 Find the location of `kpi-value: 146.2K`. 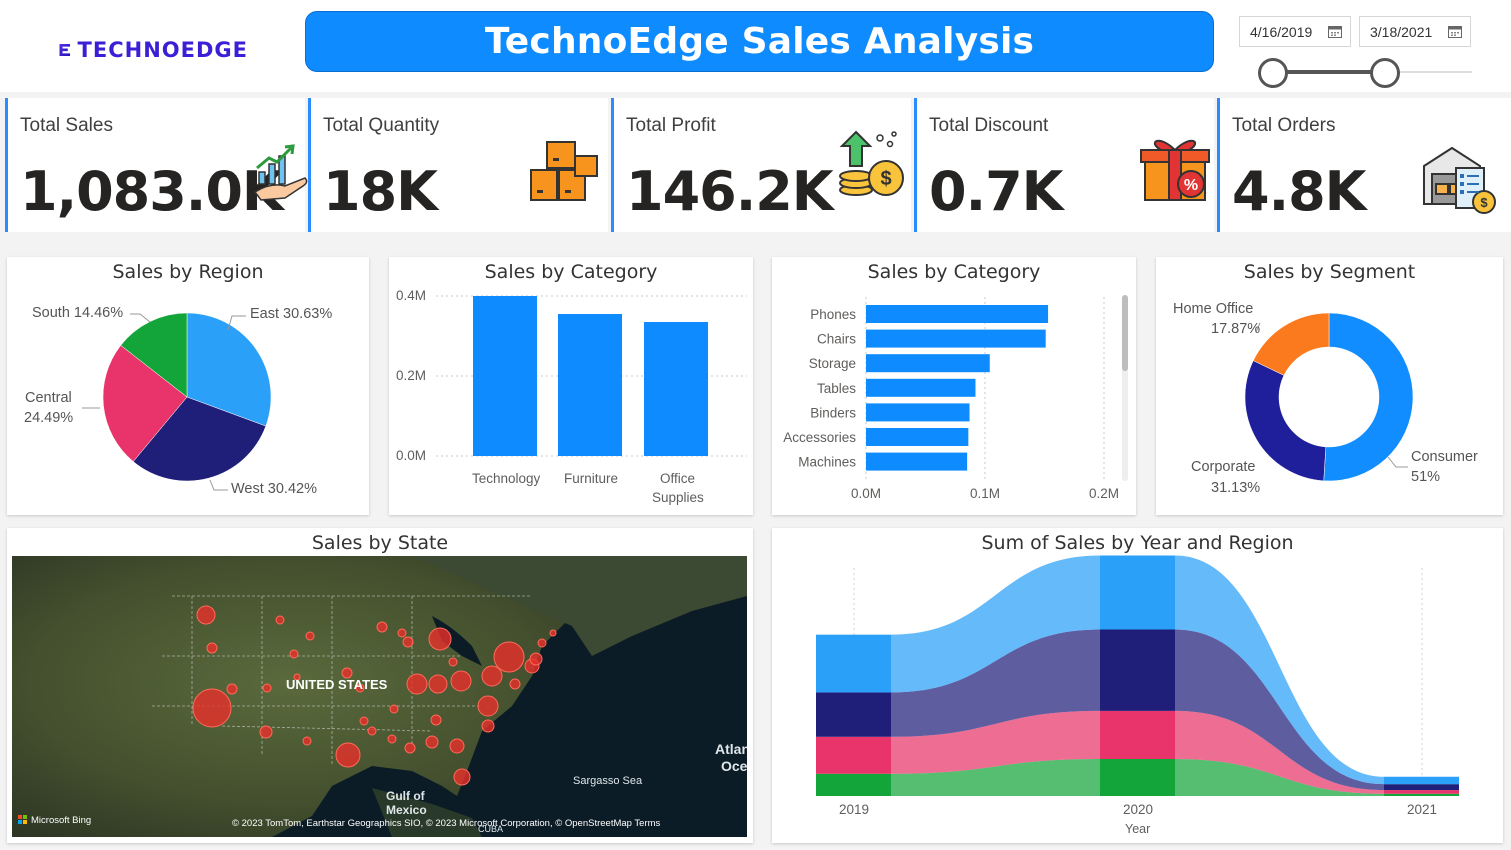

kpi-value: 146.2K is located at coordinates (730, 191).